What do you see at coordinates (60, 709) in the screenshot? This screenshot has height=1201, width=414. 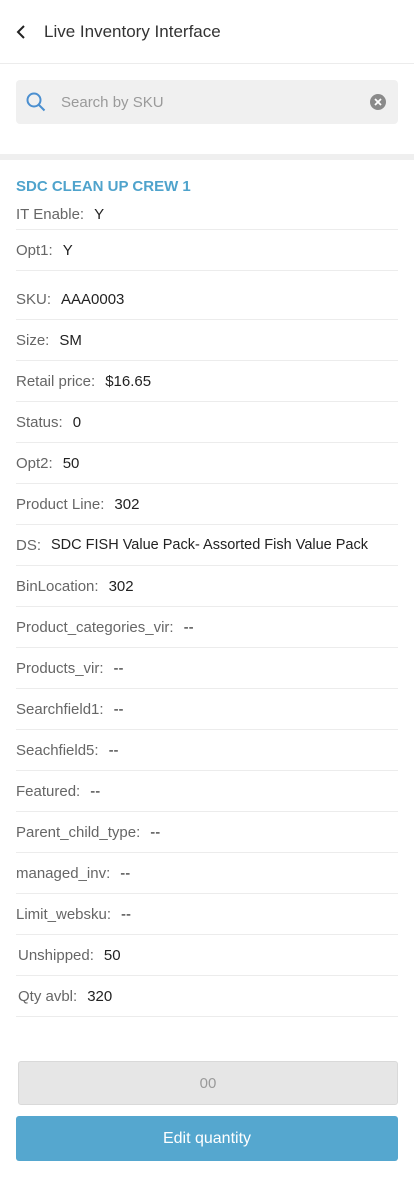 I see `detail-label: Searchfield1:` at bounding box center [60, 709].